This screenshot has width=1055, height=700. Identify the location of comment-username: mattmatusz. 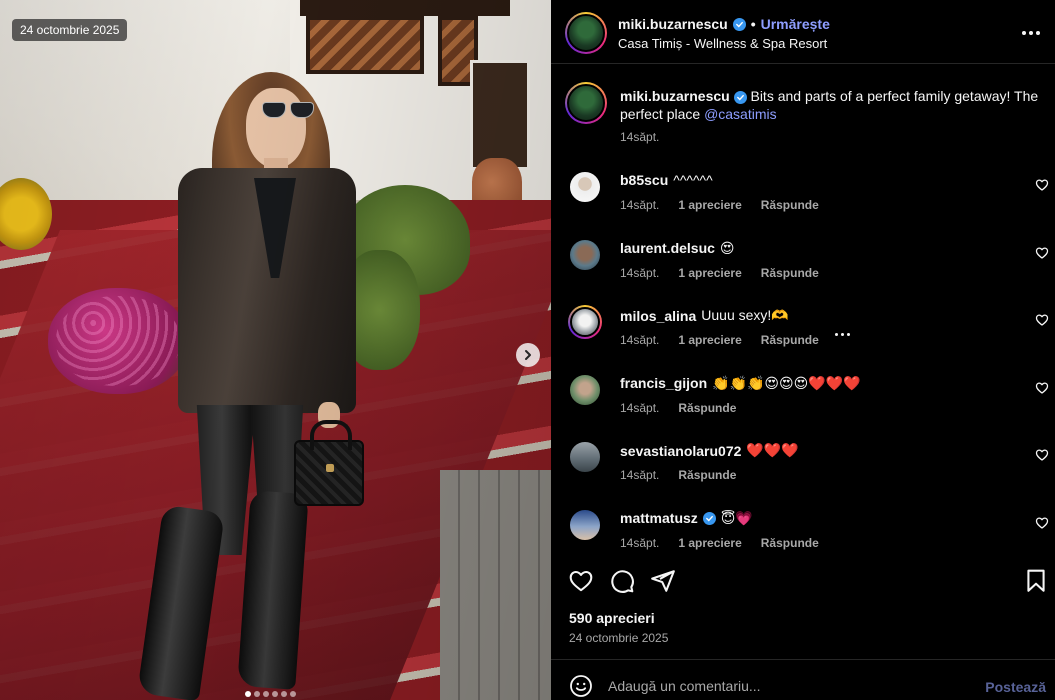
(659, 518).